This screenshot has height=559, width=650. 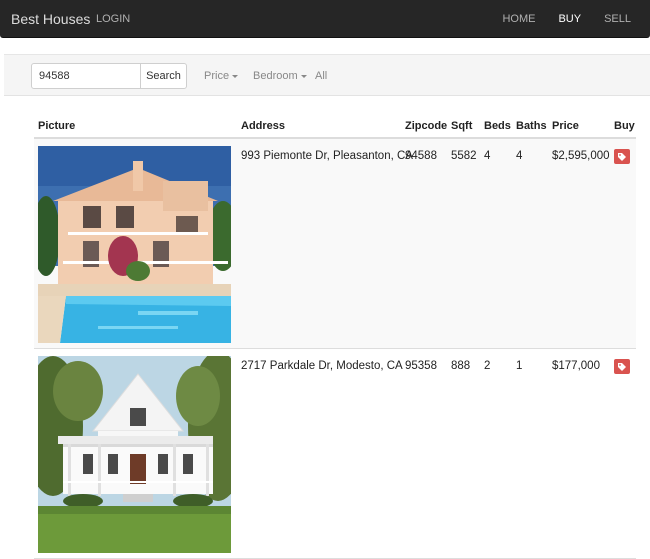 What do you see at coordinates (322, 366) in the screenshot?
I see `address-cell: 2717 Parkdale Dr, Modesto, CA` at bounding box center [322, 366].